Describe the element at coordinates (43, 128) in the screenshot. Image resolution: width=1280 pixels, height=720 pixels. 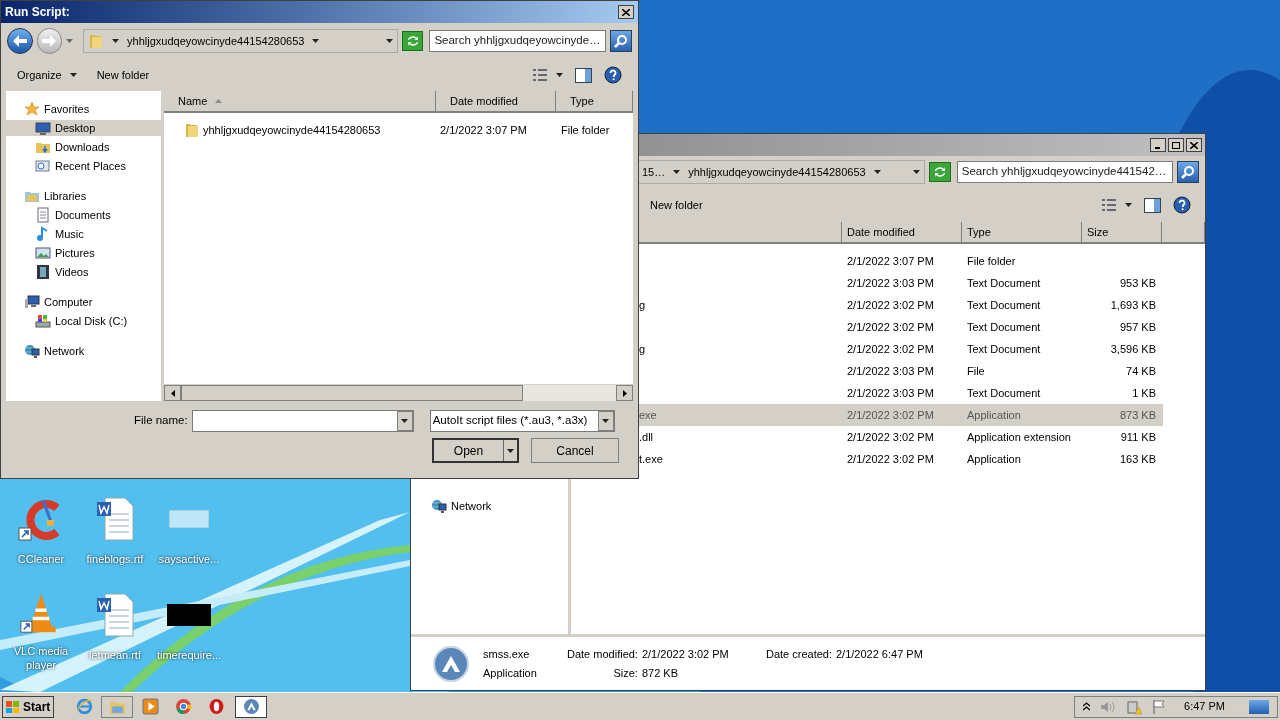
I see `monitor-icon` at that location.